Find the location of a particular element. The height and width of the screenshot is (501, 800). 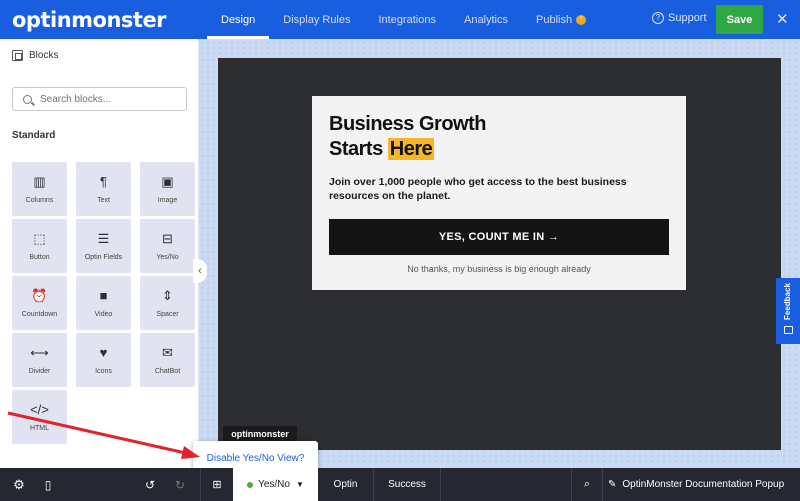

tab-label: Publish is located at coordinates (554, 19).